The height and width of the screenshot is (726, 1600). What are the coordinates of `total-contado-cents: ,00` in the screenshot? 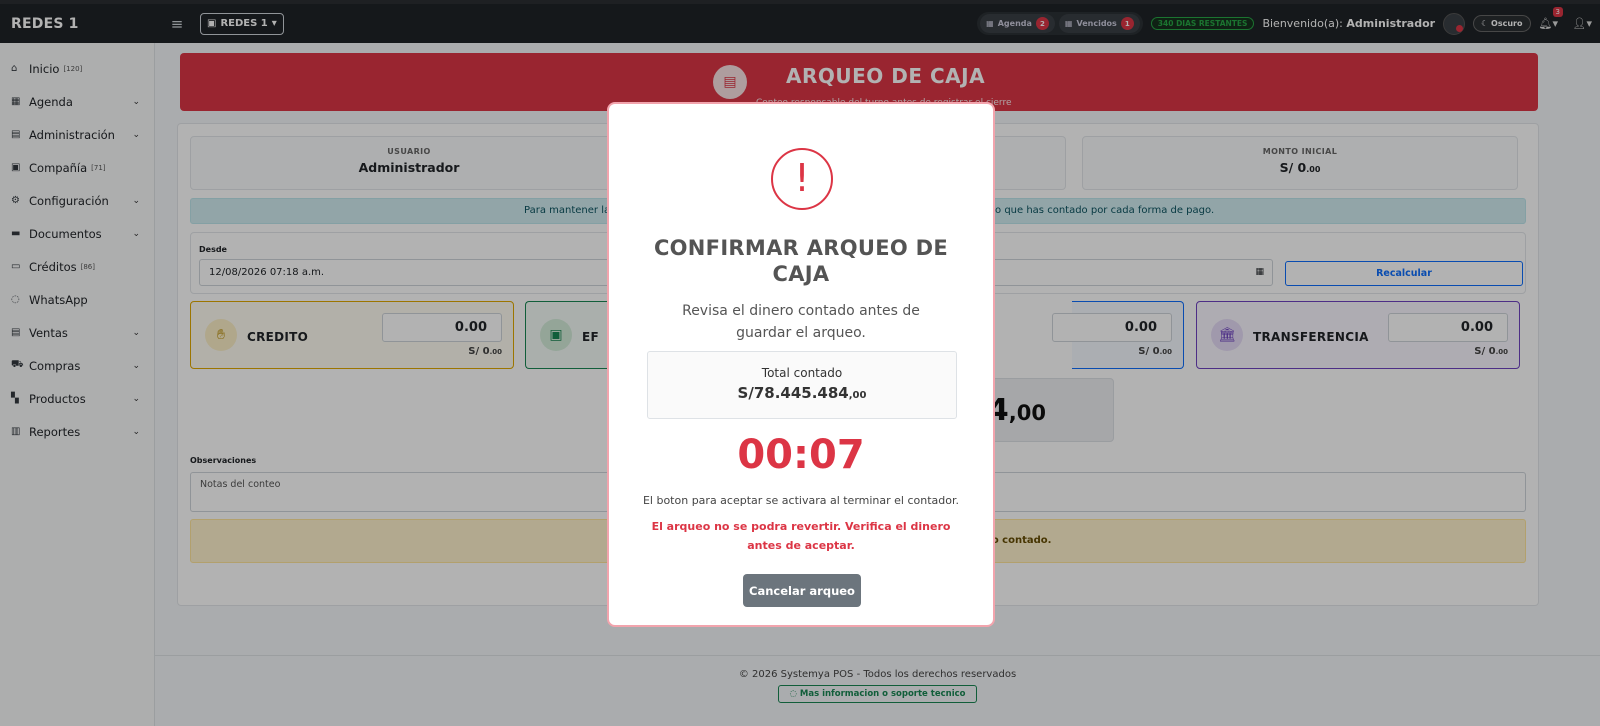 It's located at (857, 395).